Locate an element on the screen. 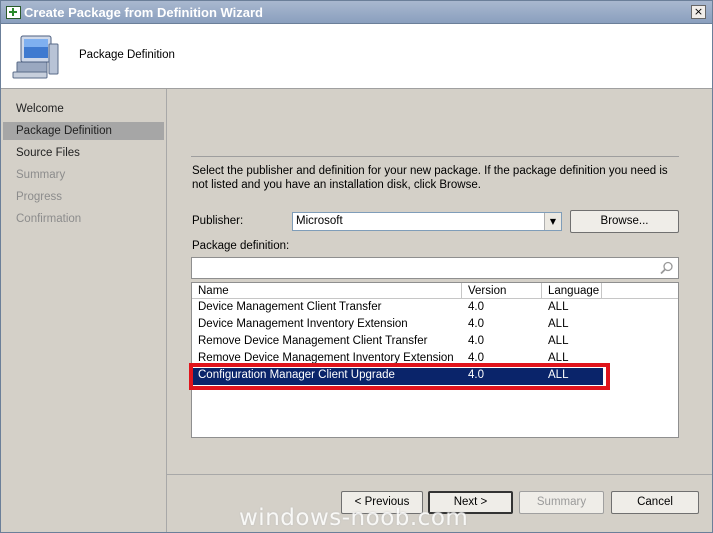 The image size is (713, 533). package-definition-label: Package definition: is located at coordinates (241, 246).